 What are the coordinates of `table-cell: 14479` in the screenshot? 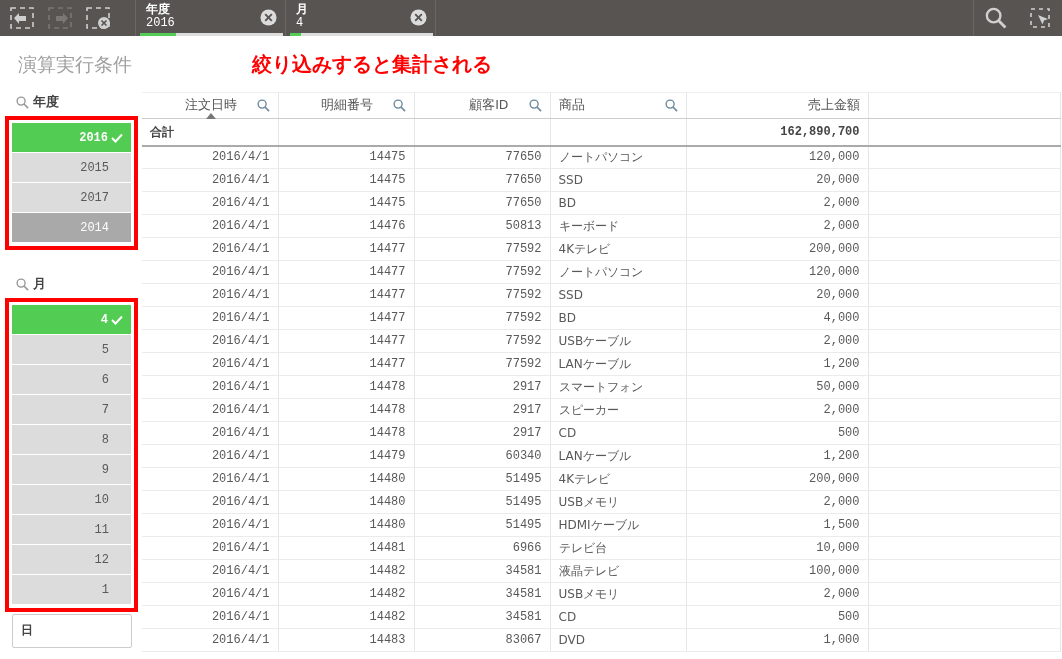 It's located at (346, 456).